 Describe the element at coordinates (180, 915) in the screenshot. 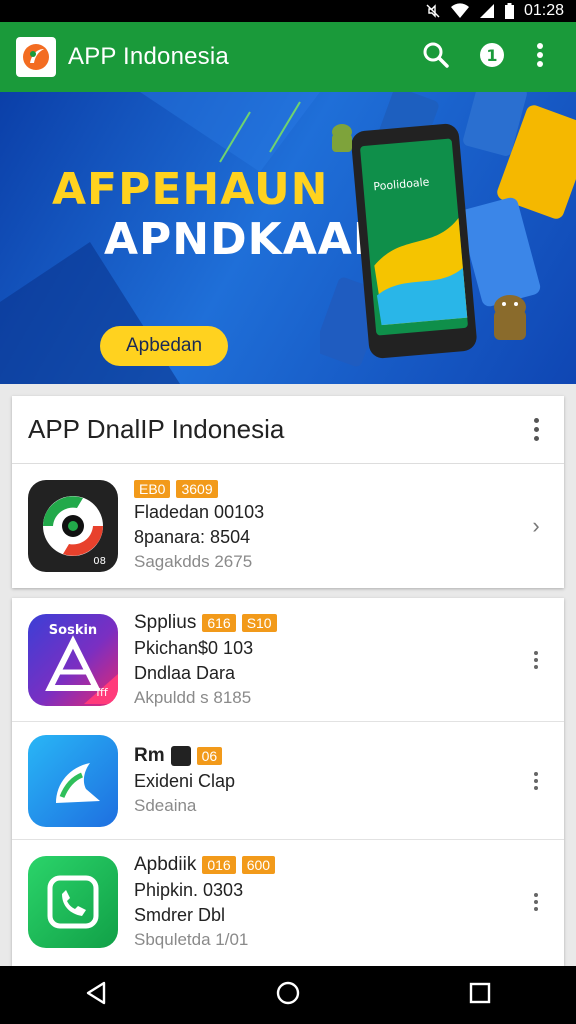

I see `app-subtitle: Smdrer Dbl` at that location.